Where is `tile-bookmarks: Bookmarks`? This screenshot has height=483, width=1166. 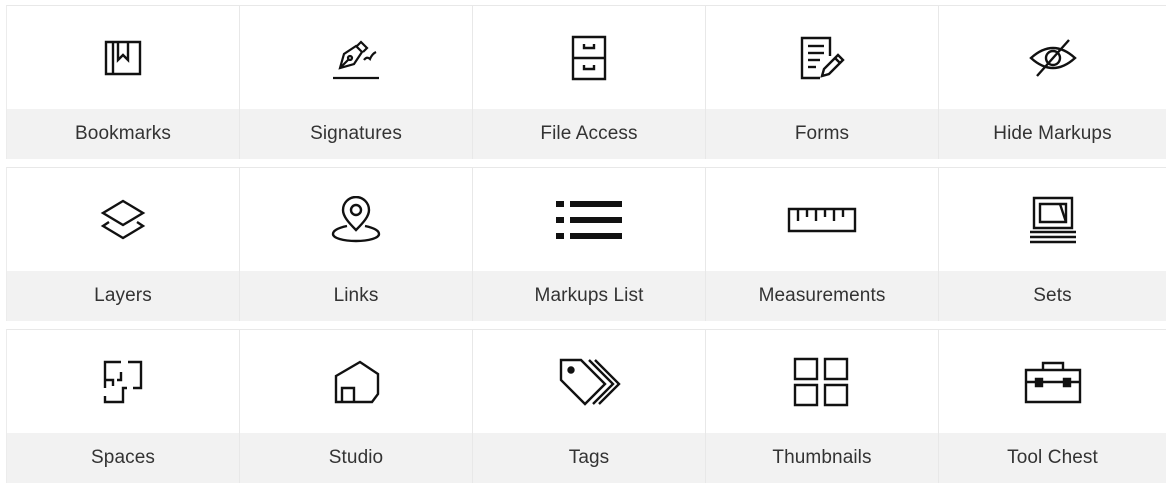
tile-bookmarks: Bookmarks is located at coordinates (122, 82).